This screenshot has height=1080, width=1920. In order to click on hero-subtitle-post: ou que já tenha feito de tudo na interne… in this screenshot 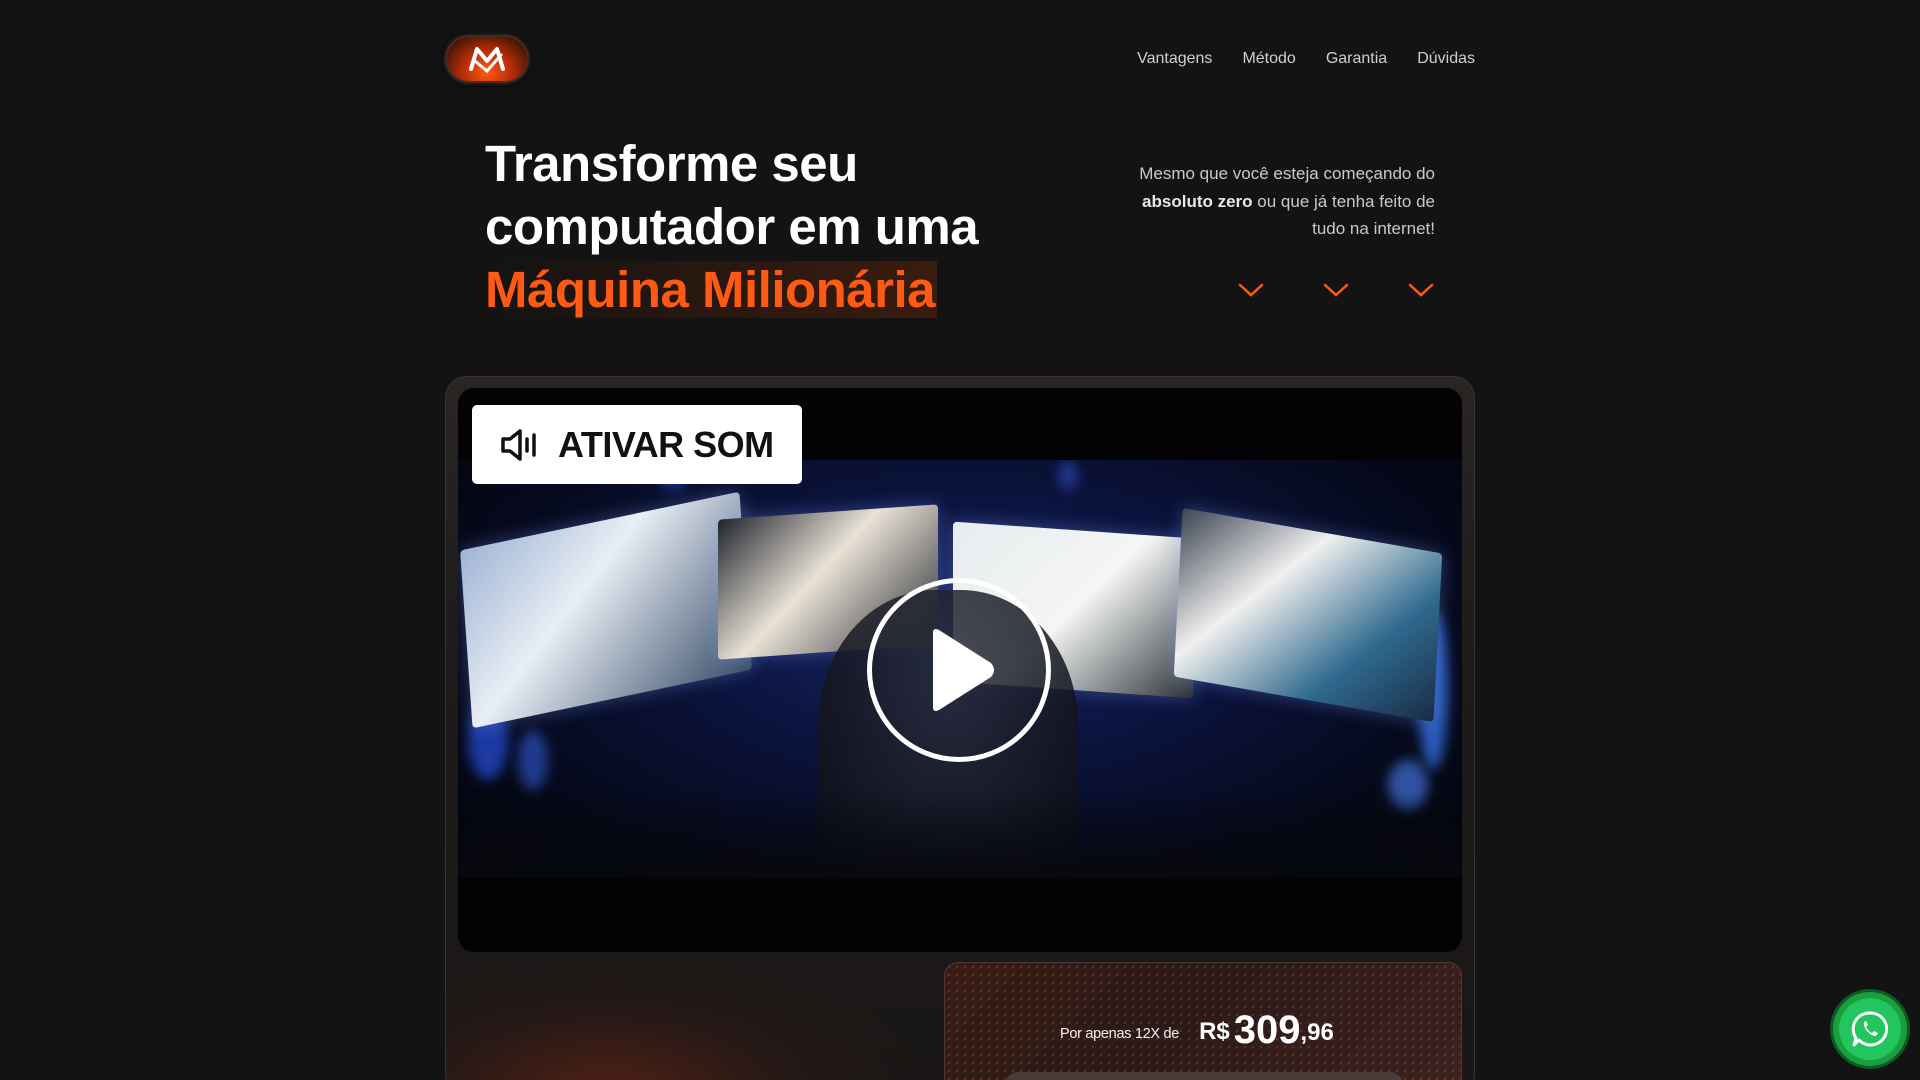, I will do `click(1346, 215)`.